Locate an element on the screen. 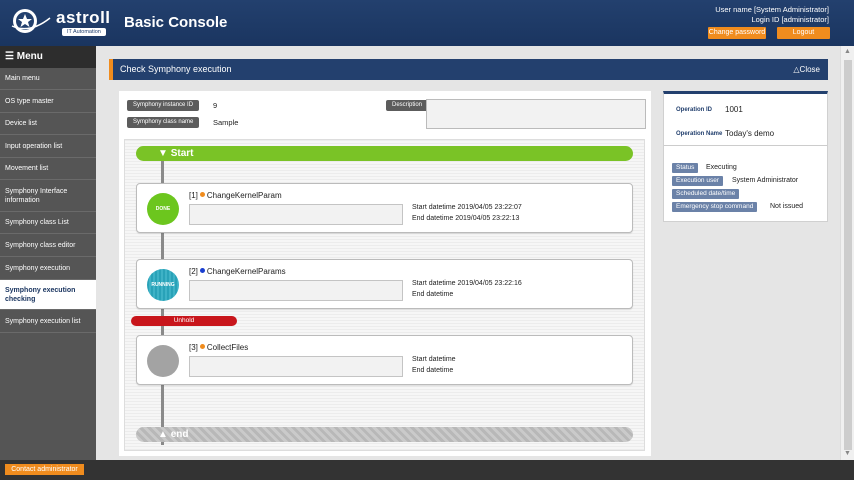  close-button: △Close is located at coordinates (806, 69).